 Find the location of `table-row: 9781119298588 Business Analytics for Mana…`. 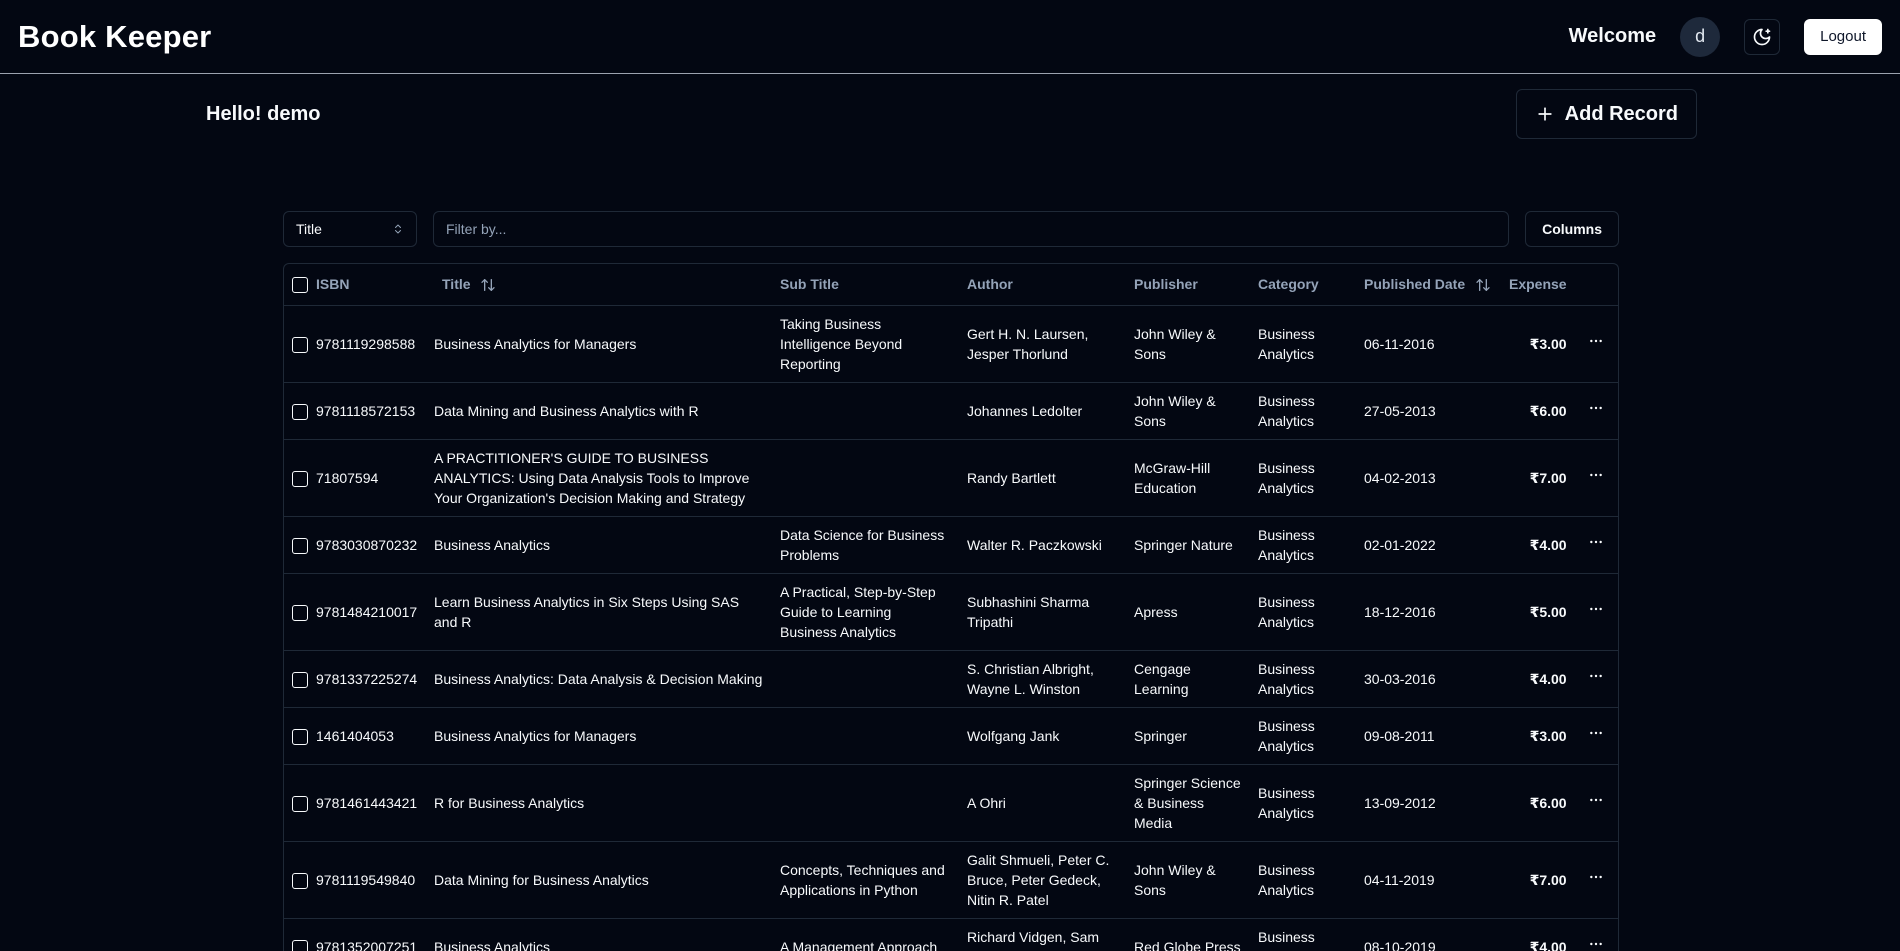

table-row: 9781119298588 Business Analytics for Mana… is located at coordinates (951, 344).